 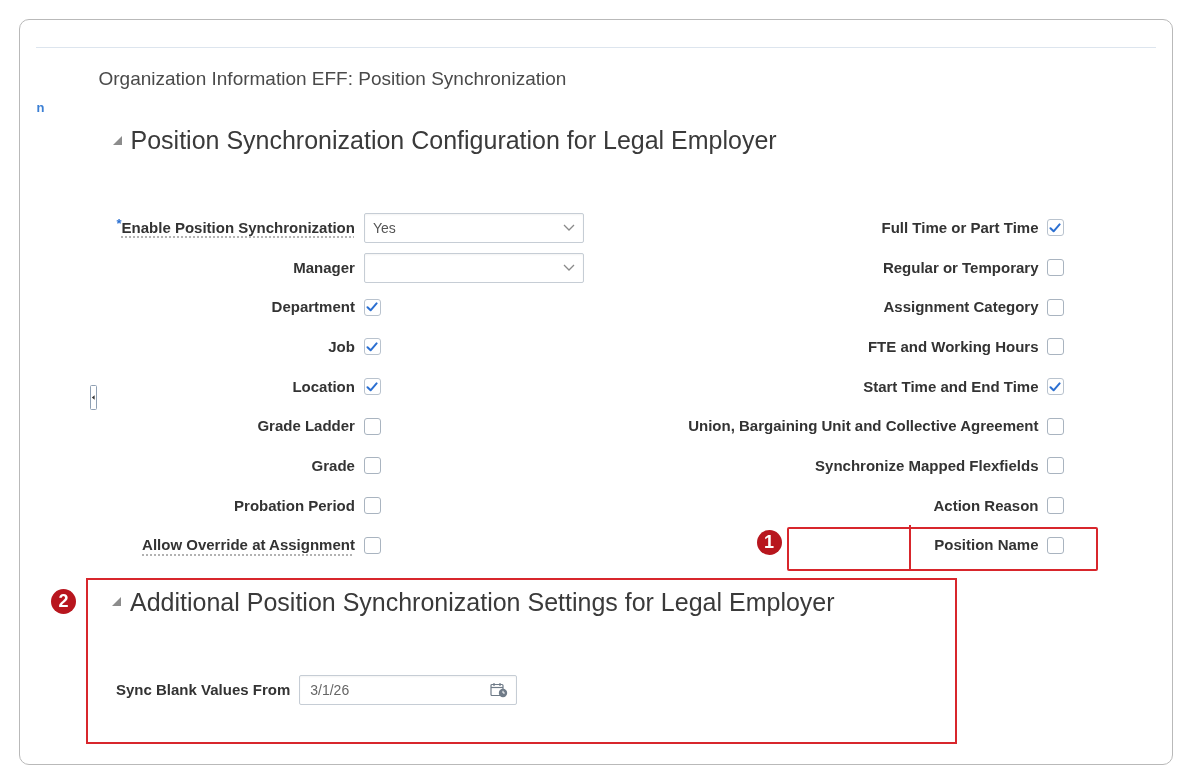 What do you see at coordinates (961, 307) in the screenshot?
I see `field-label: Assignment Category` at bounding box center [961, 307].